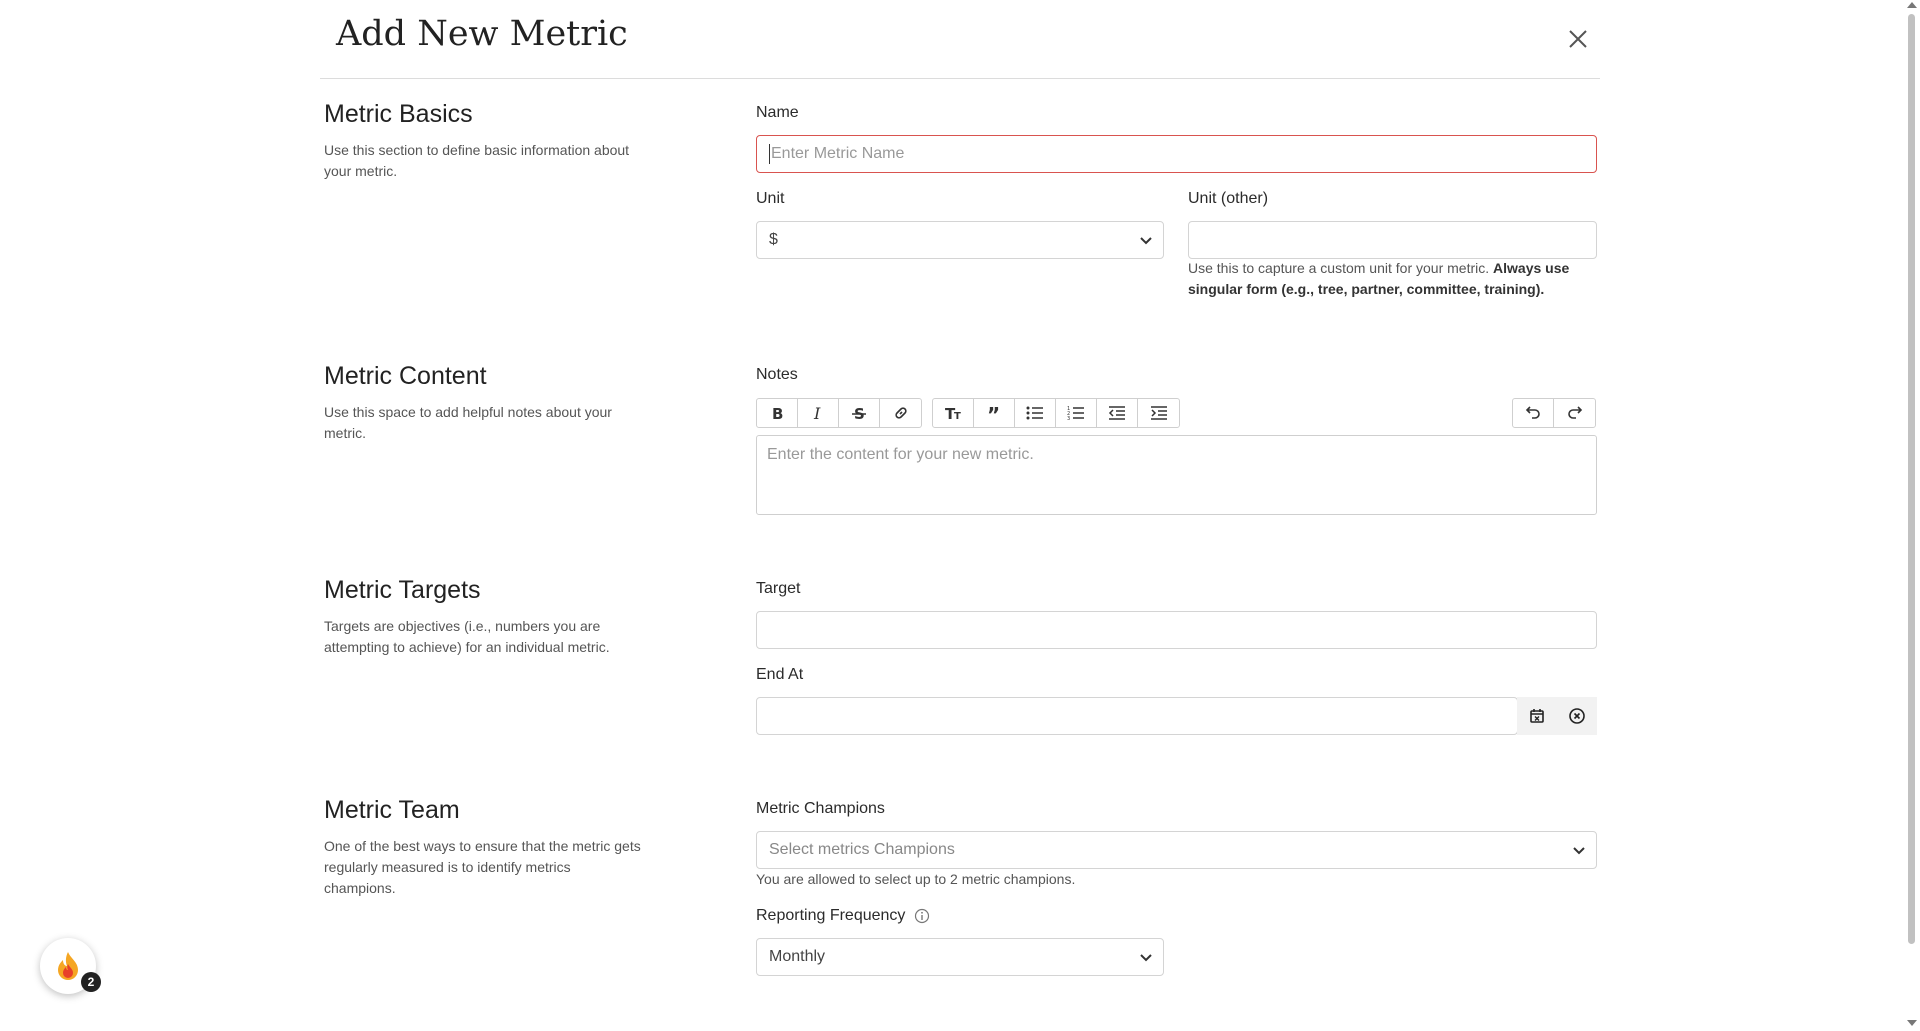  I want to click on bold-button: B, so click(777, 413).